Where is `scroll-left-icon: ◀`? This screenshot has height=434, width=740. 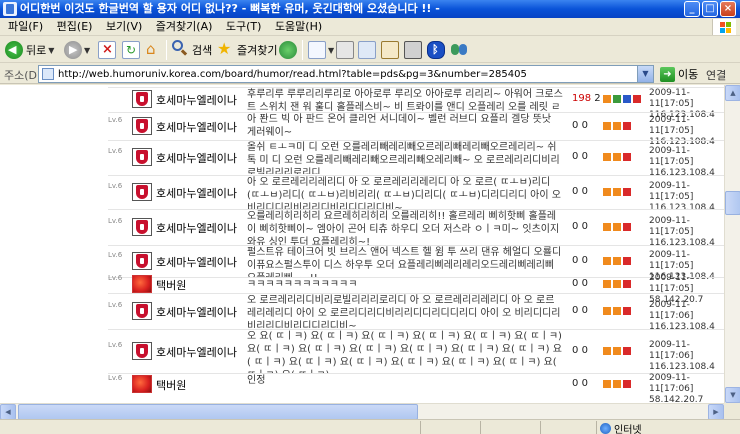 scroll-left-icon: ◀ is located at coordinates (8, 412).